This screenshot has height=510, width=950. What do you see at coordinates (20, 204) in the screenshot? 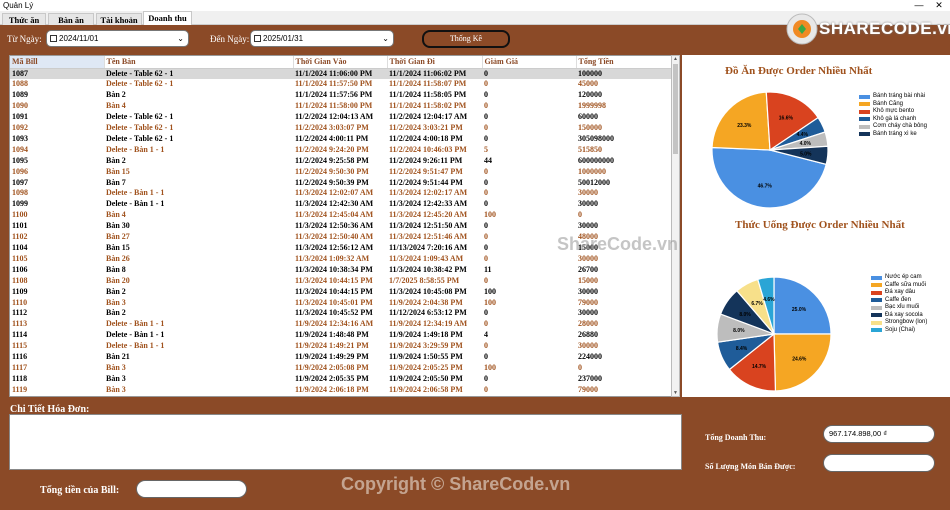
I see `table-cell: 1099` at bounding box center [20, 204].